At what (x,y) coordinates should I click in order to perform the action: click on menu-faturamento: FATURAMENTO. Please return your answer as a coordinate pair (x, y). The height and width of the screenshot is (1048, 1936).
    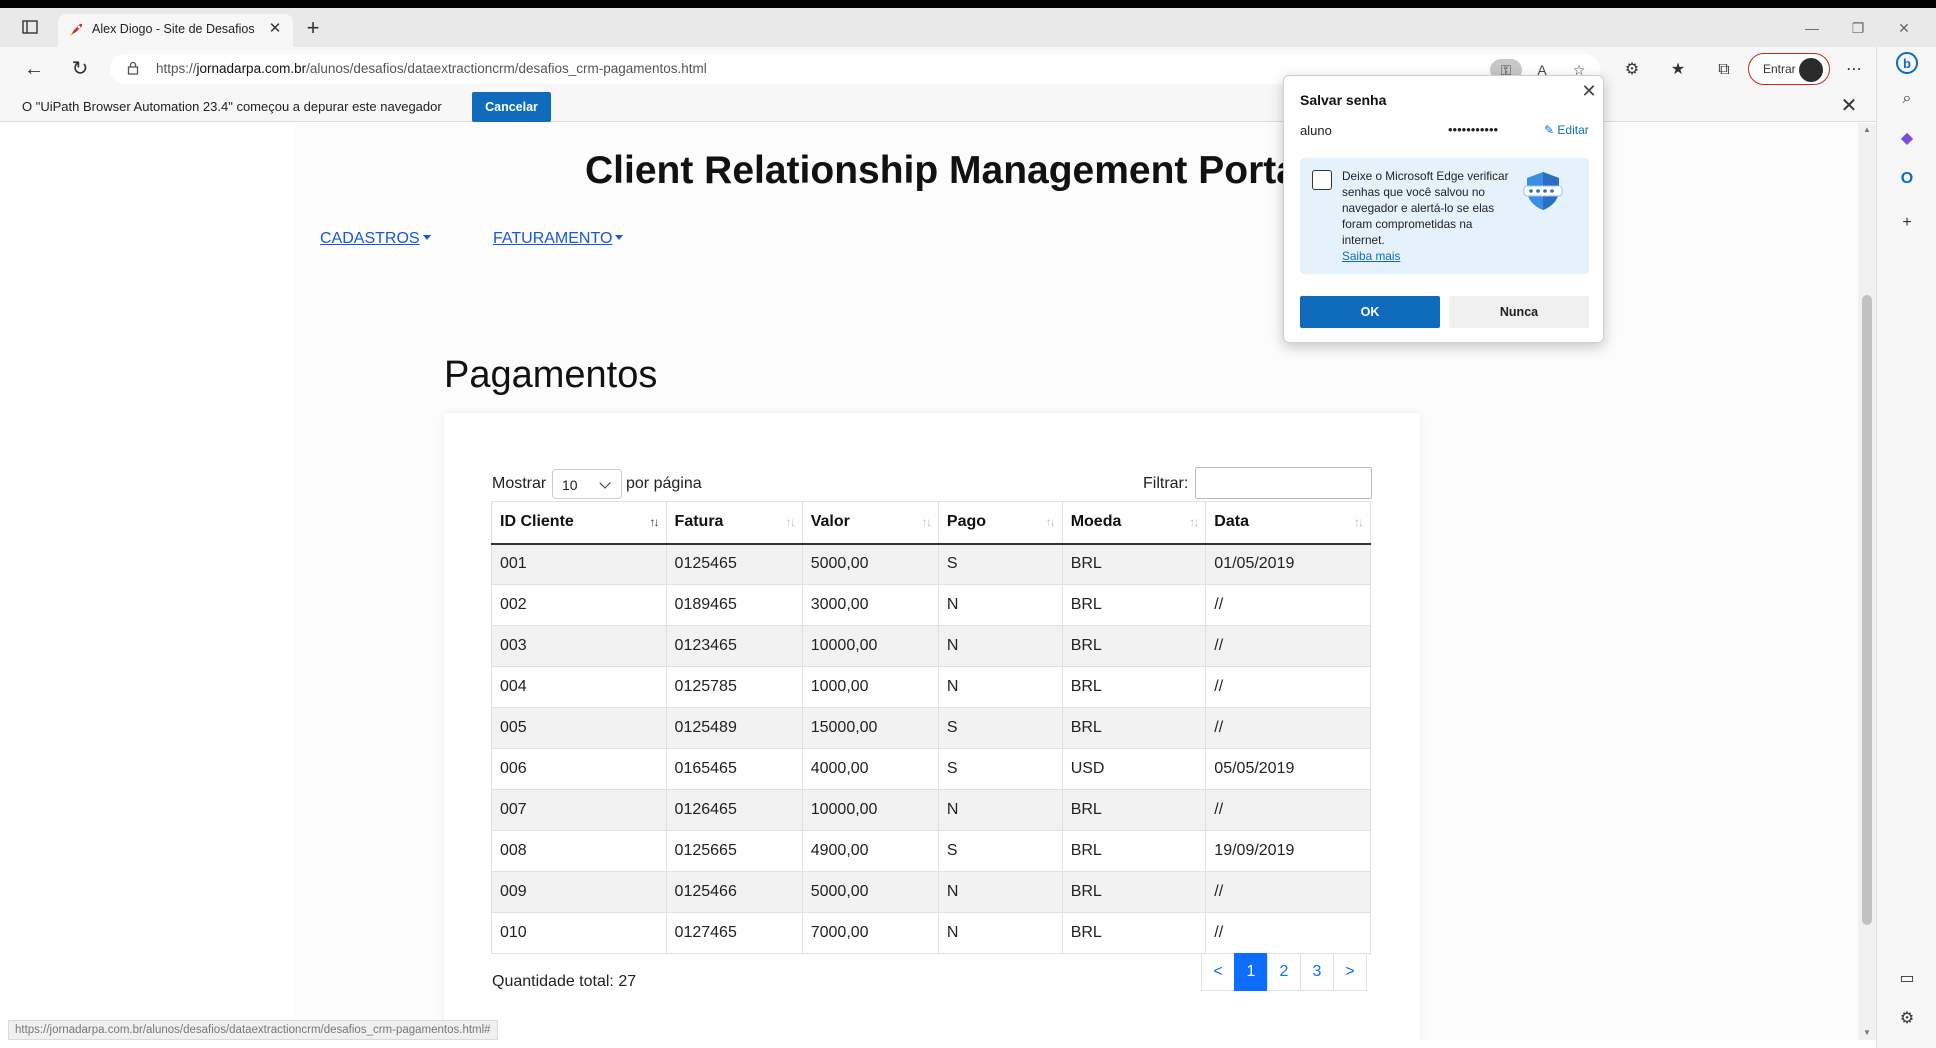
    Looking at the image, I should click on (558, 239).